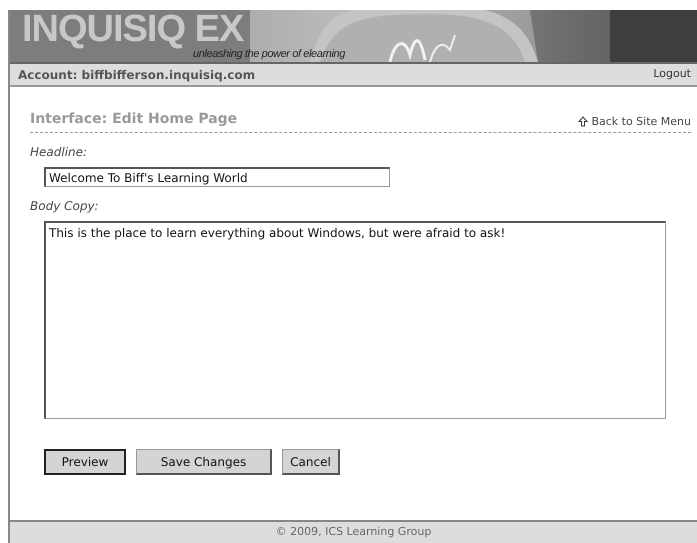  I want to click on form-button: Cancel, so click(311, 462).